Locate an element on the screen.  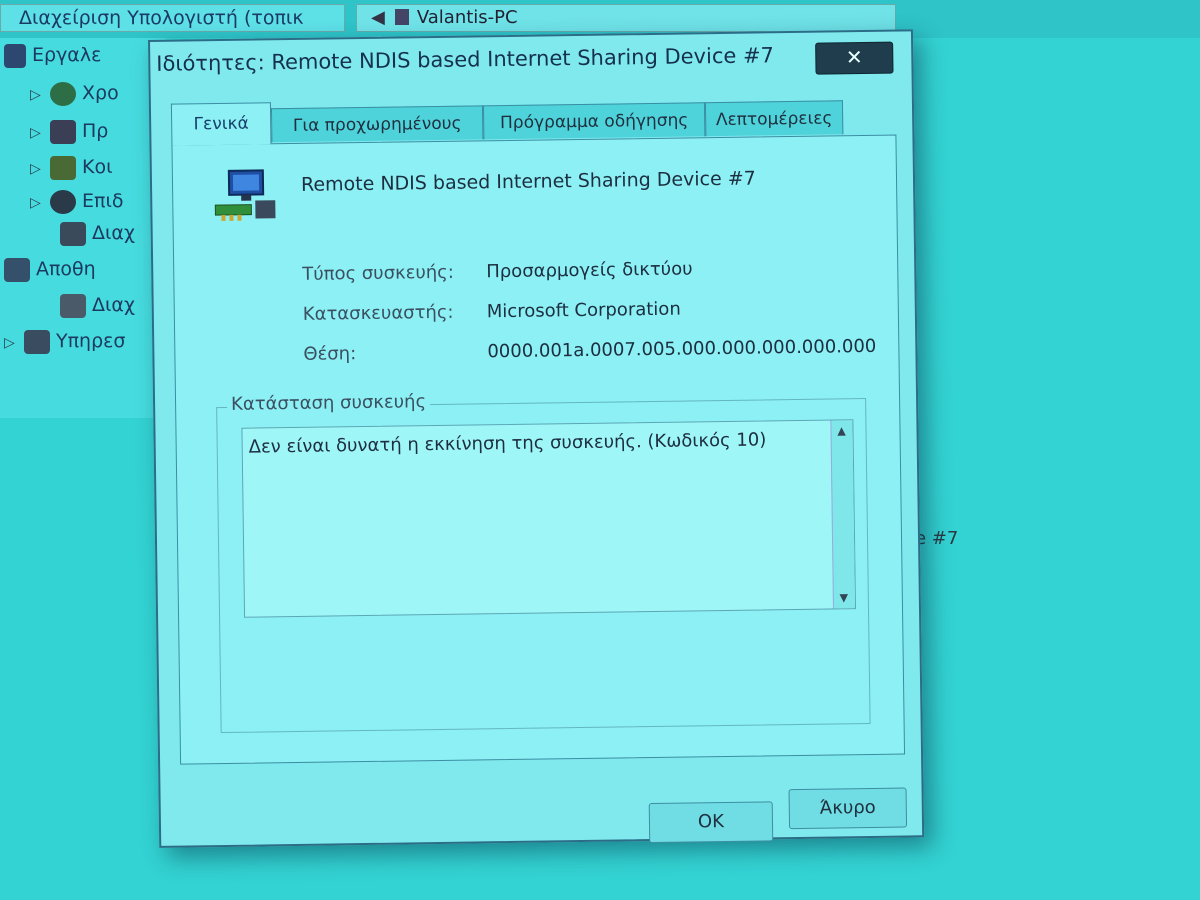
arrow-icon: ◀ is located at coordinates (378, 17).